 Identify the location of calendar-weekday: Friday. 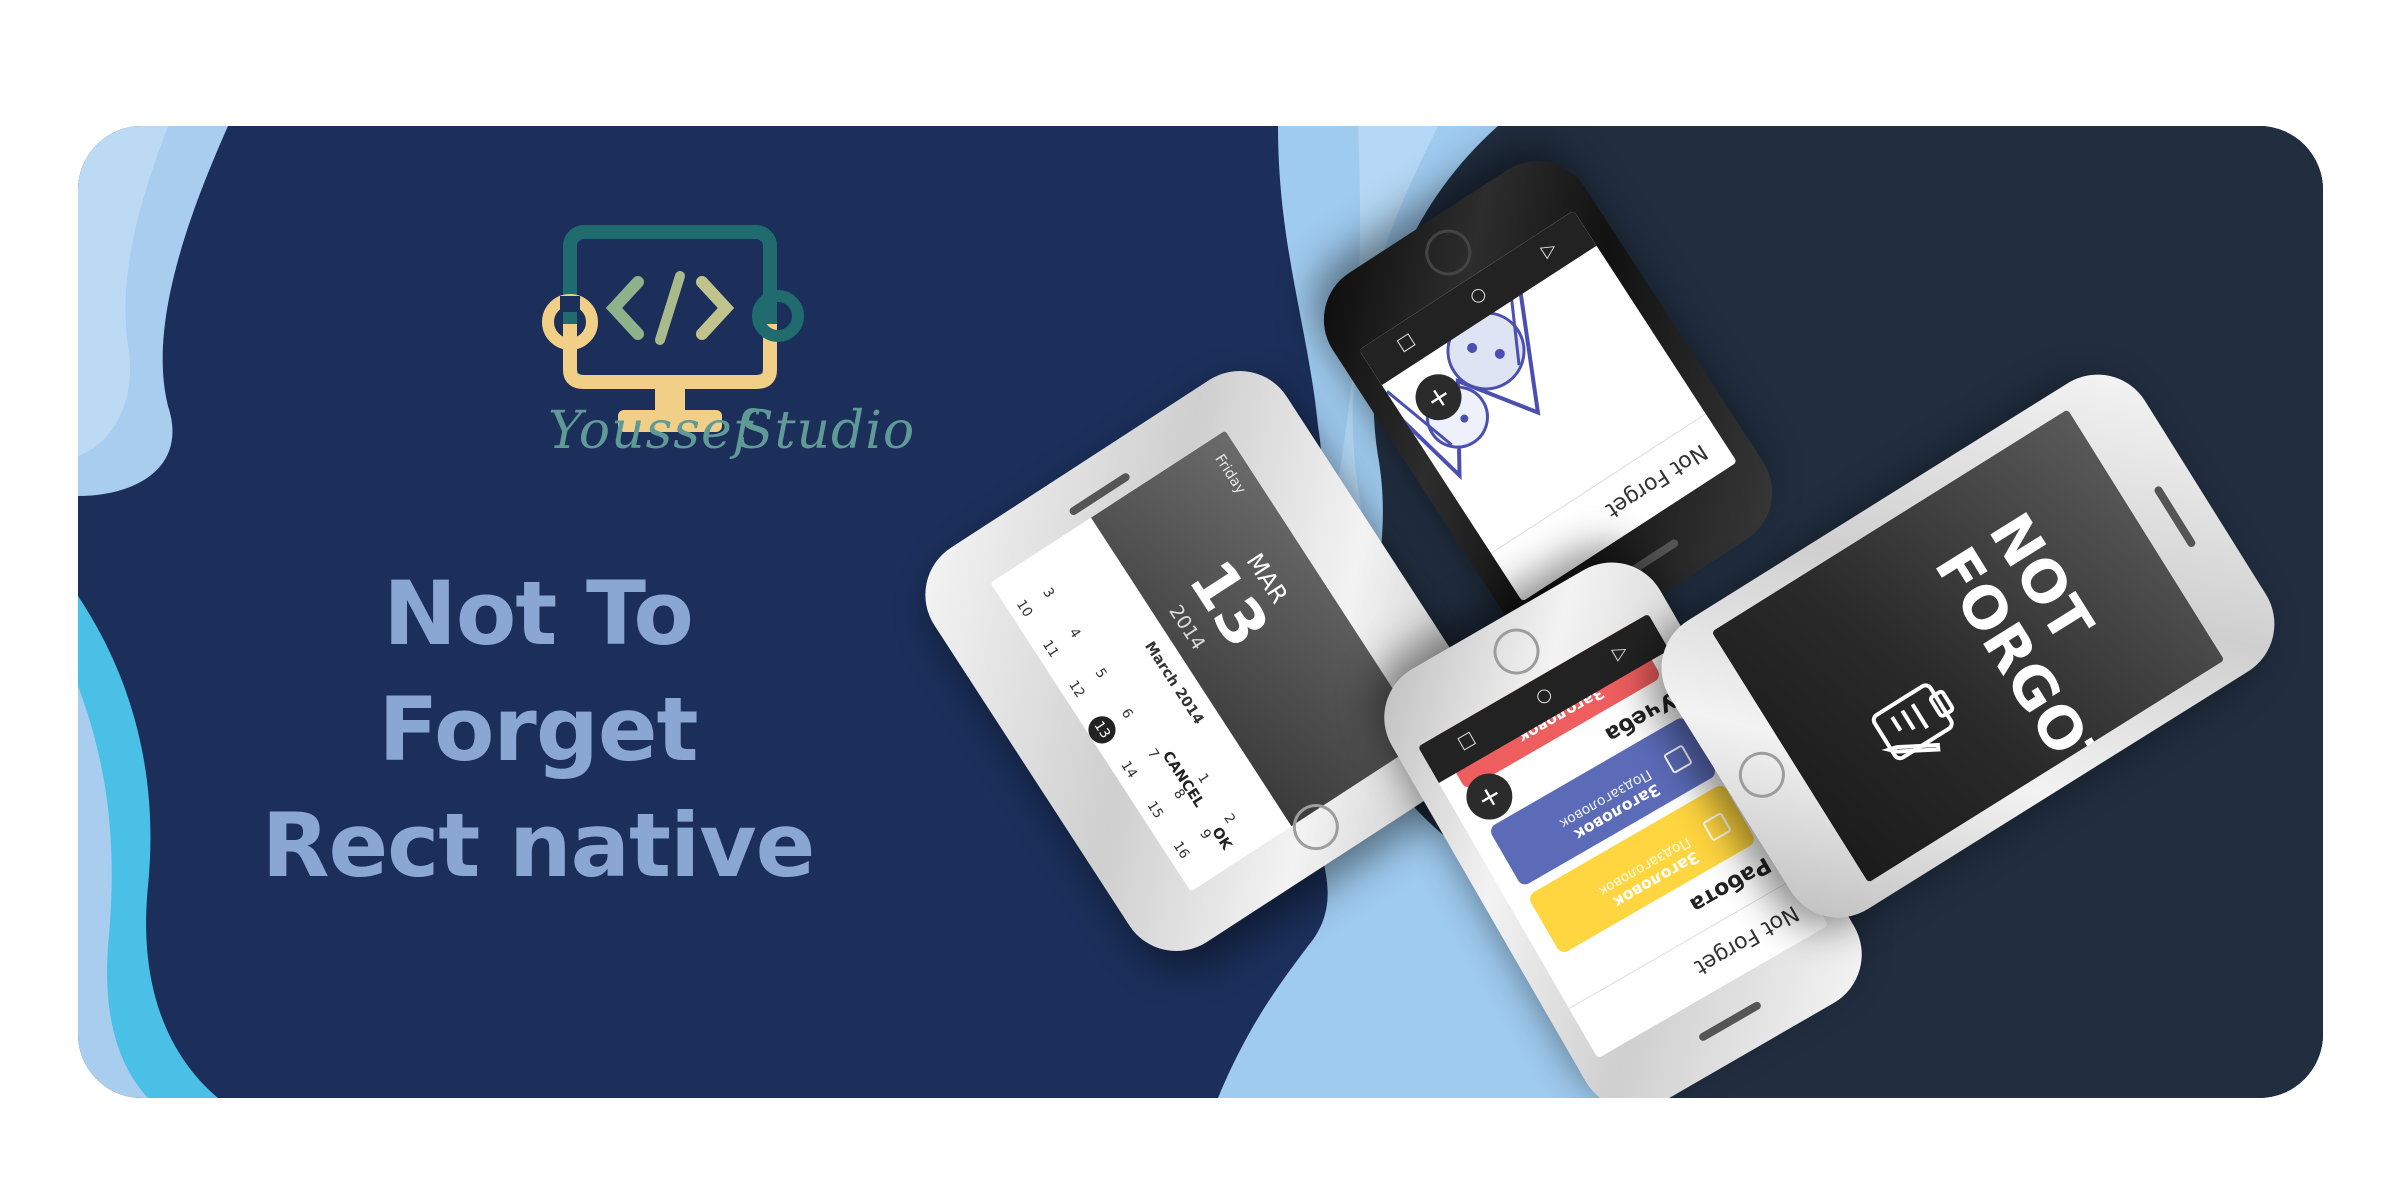
(1230, 474).